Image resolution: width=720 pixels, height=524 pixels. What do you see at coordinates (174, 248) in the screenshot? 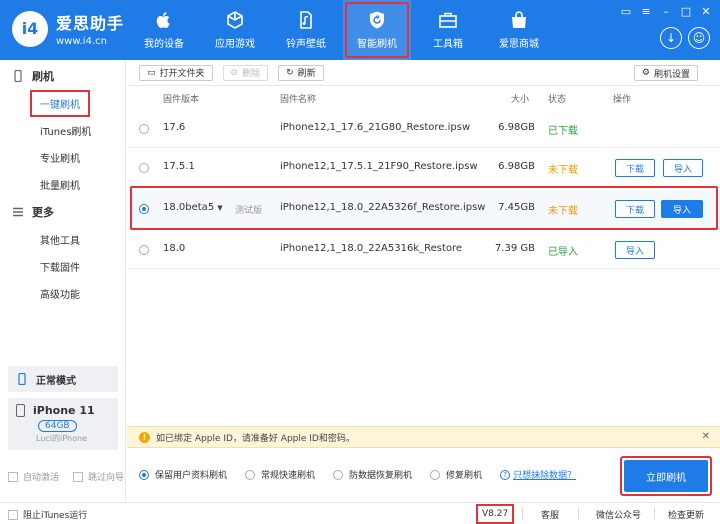
I see `firmware-version: 18.0` at bounding box center [174, 248].